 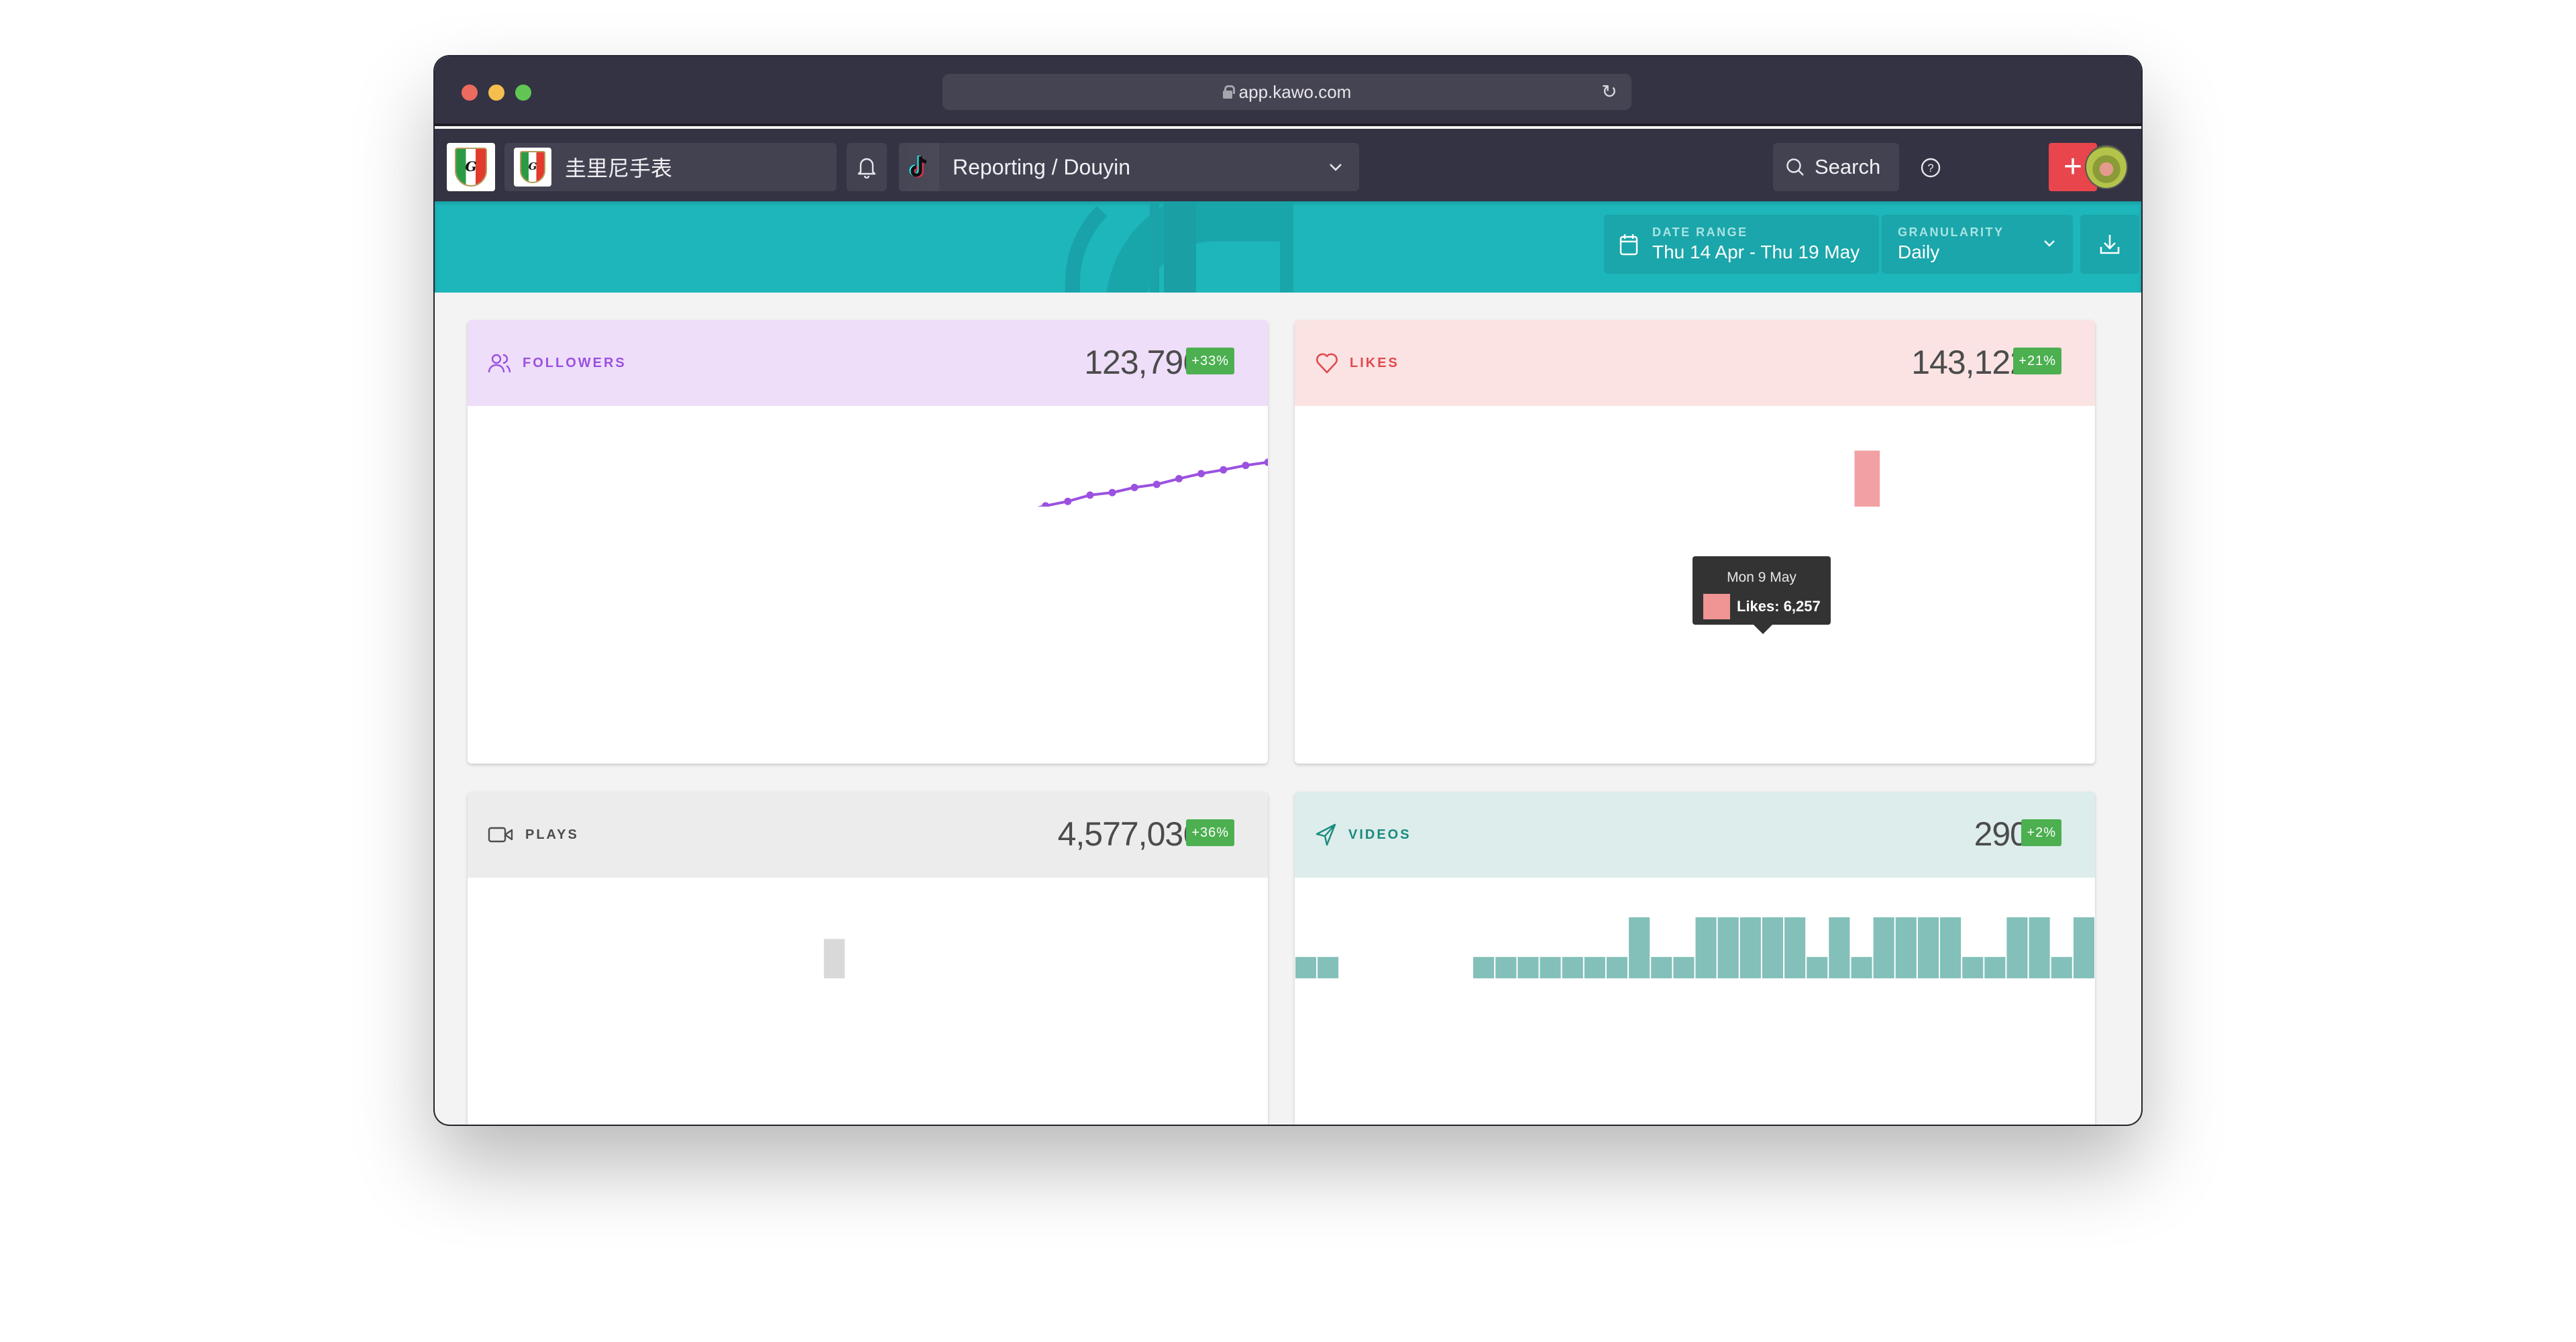 What do you see at coordinates (470, 93) in the screenshot?
I see `close-window-button` at bounding box center [470, 93].